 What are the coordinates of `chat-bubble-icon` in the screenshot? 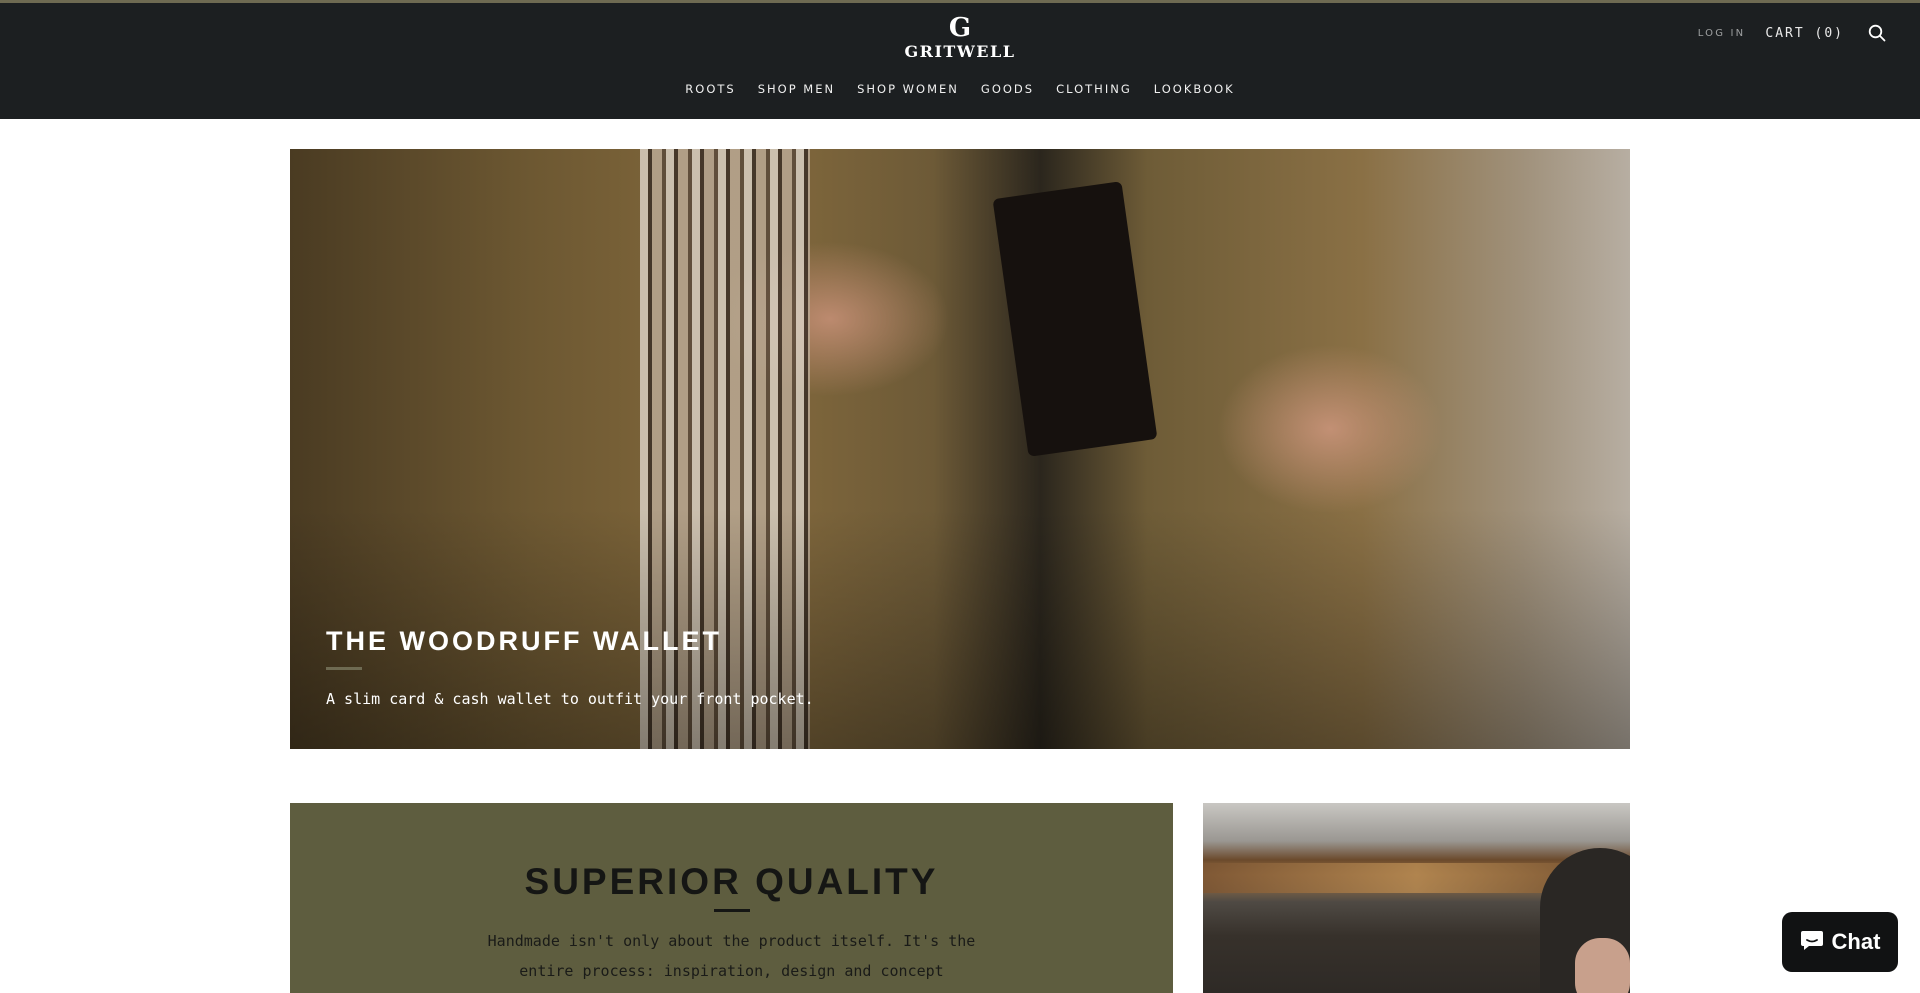 It's located at (1812, 942).